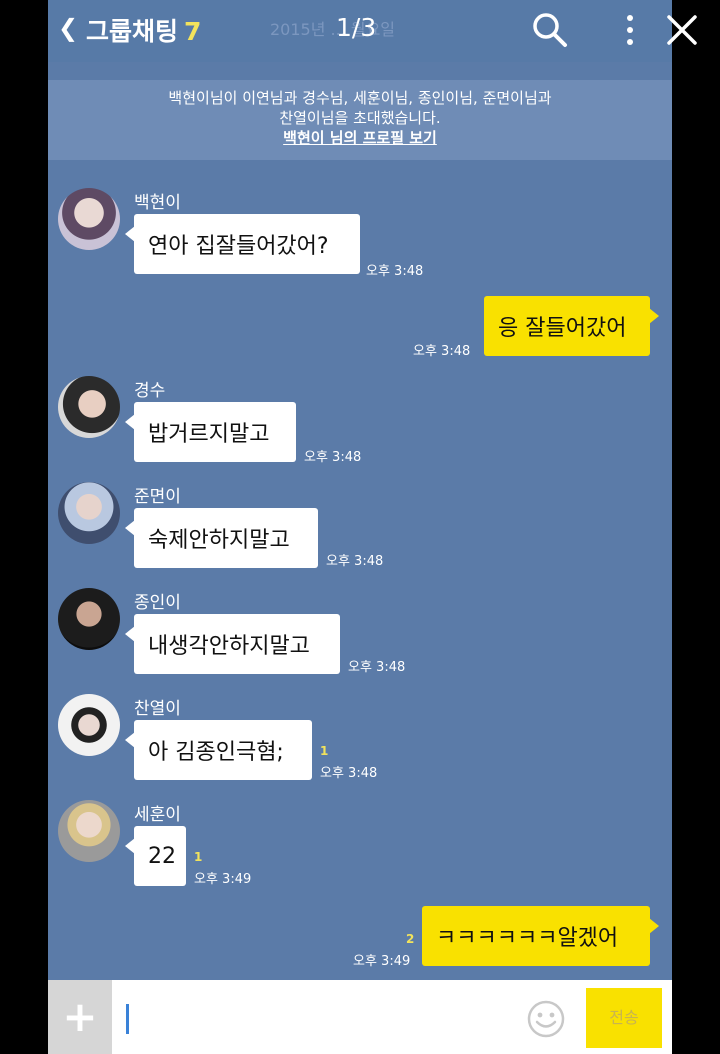 Image resolution: width=720 pixels, height=1054 pixels. I want to click on chat-title: 그룹채팅 7, so click(143, 30).